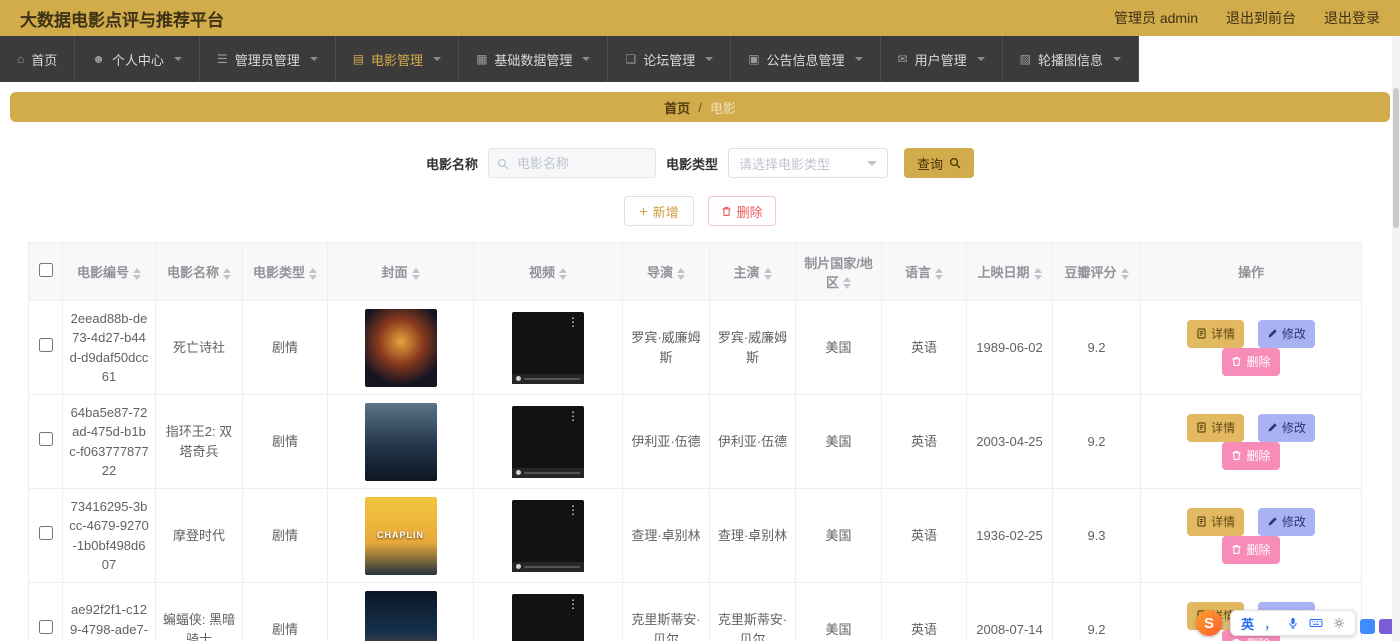 The width and height of the screenshot is (1400, 641). I want to click on settings-icon, so click(1339, 623).